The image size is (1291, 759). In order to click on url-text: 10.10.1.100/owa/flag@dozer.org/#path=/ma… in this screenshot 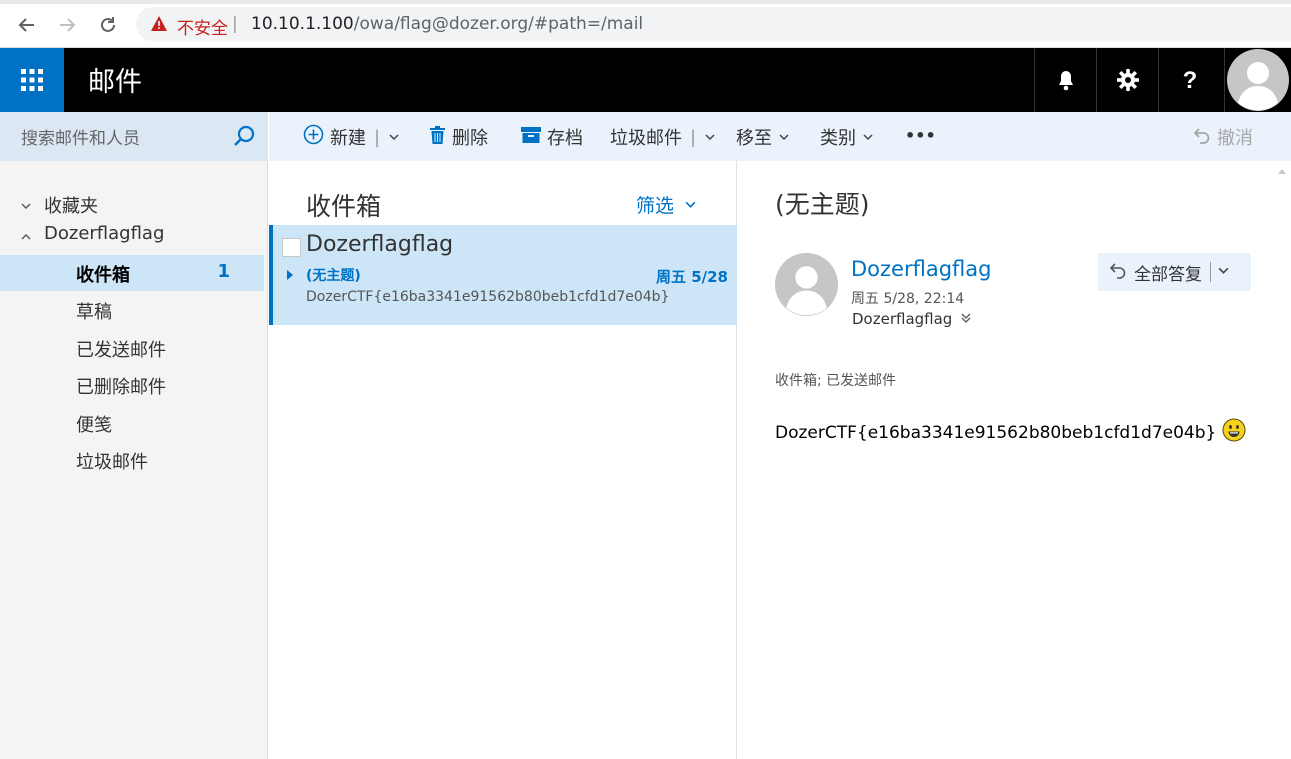, I will do `click(447, 24)`.